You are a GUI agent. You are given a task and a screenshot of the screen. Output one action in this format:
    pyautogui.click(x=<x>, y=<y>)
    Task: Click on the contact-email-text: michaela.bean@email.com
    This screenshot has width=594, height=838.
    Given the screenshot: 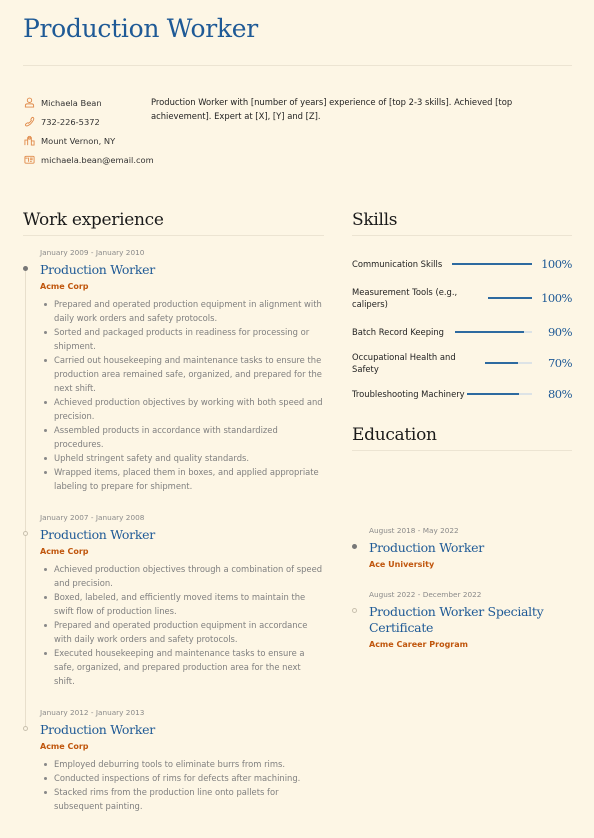 What is the action you would take?
    pyautogui.click(x=97, y=160)
    